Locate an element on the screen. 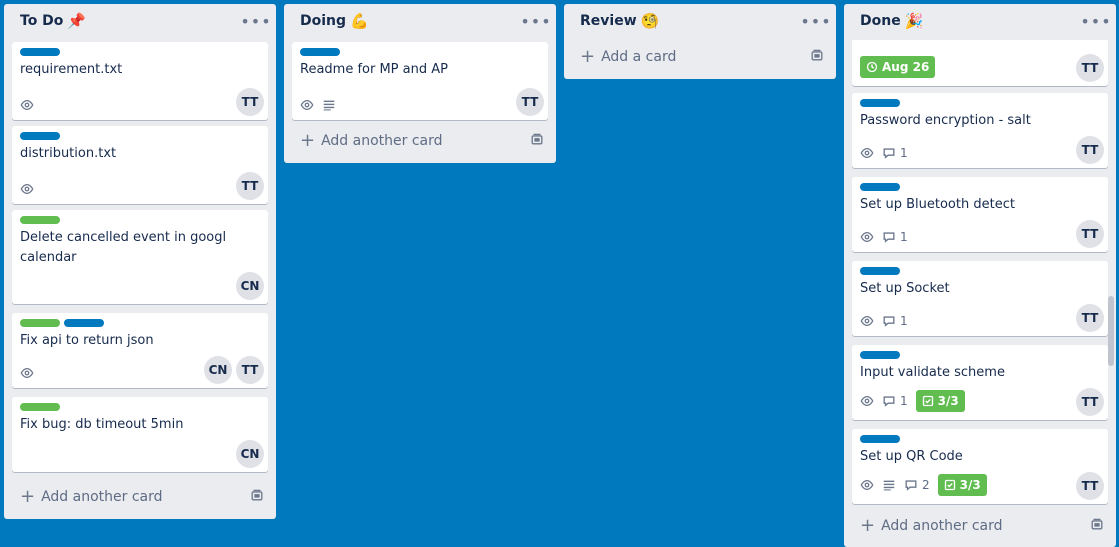 The image size is (1119, 547). card-title: requirement.txt is located at coordinates (71, 69).